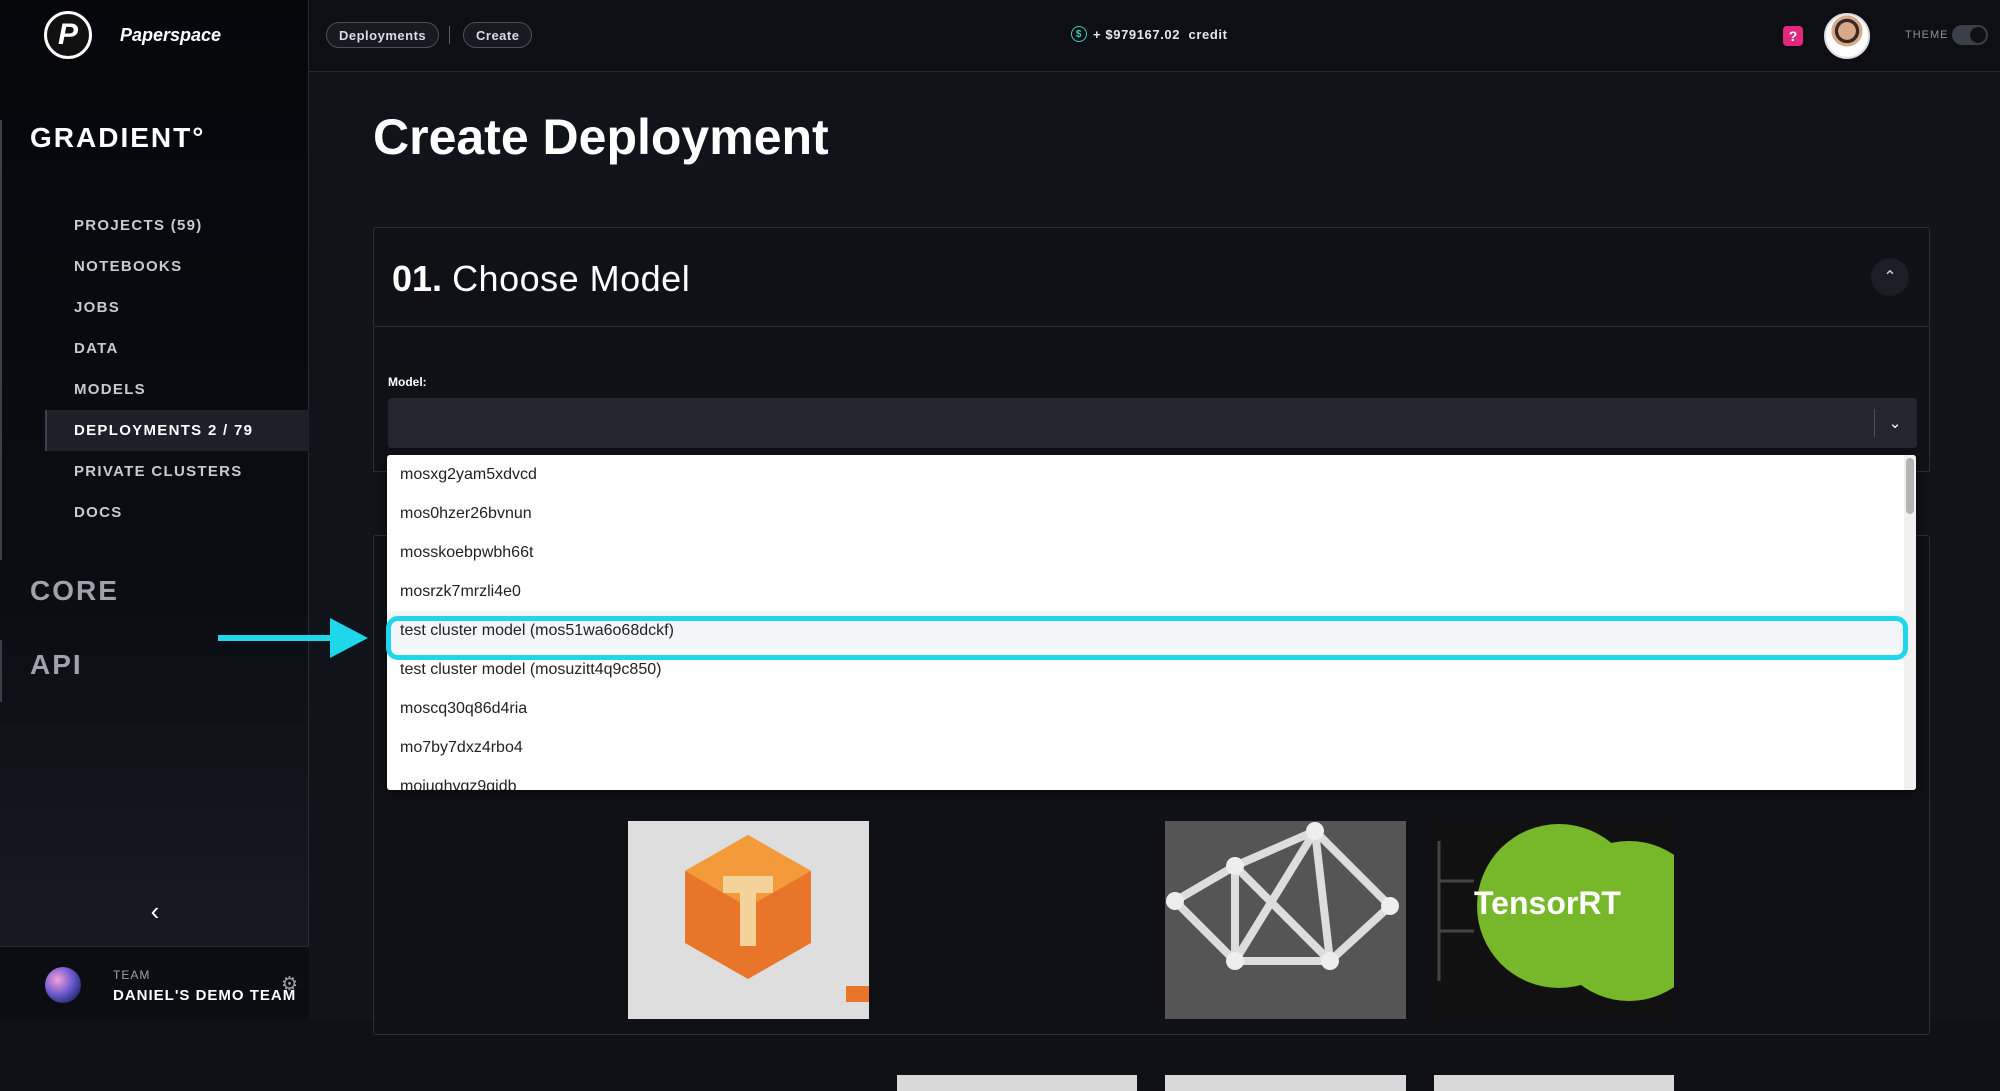 The width and height of the screenshot is (2000, 1091). I want to click on model-option: mo7by7dxz4rbo4, so click(1151, 747).